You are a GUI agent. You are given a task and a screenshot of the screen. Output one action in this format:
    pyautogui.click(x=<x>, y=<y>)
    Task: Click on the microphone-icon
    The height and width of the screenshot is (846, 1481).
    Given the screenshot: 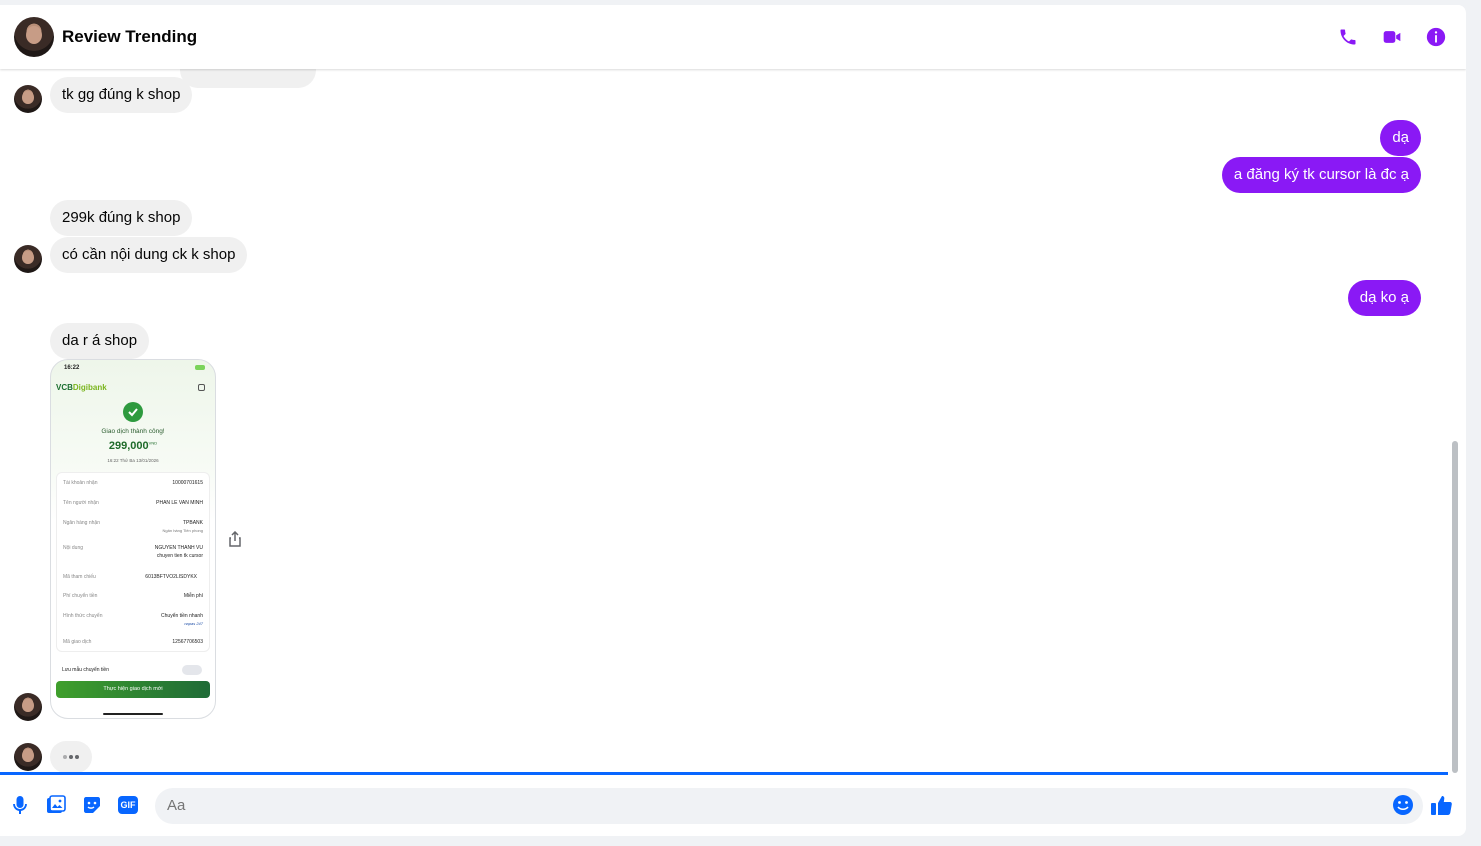 What is the action you would take?
    pyautogui.click(x=20, y=805)
    